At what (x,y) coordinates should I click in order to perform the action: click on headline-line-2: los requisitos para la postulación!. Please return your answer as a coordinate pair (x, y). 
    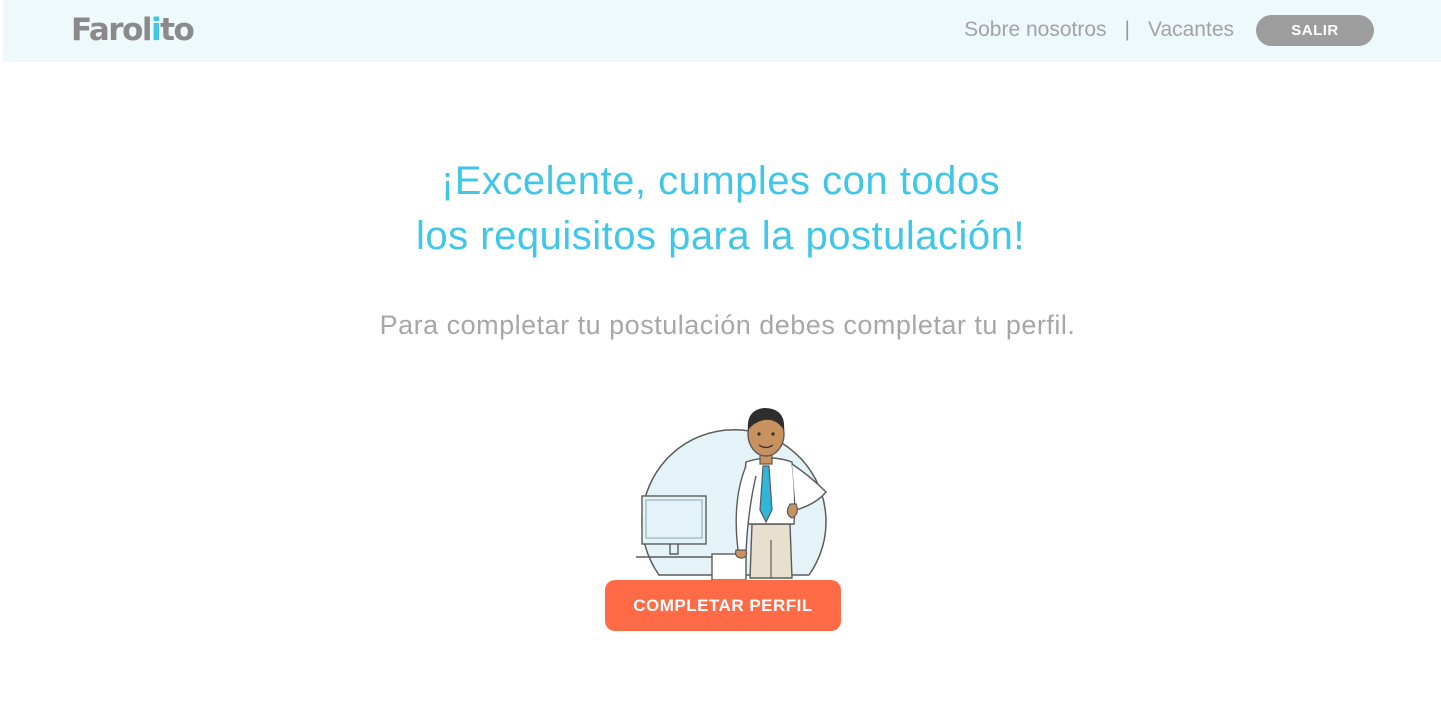
    Looking at the image, I should click on (720, 236).